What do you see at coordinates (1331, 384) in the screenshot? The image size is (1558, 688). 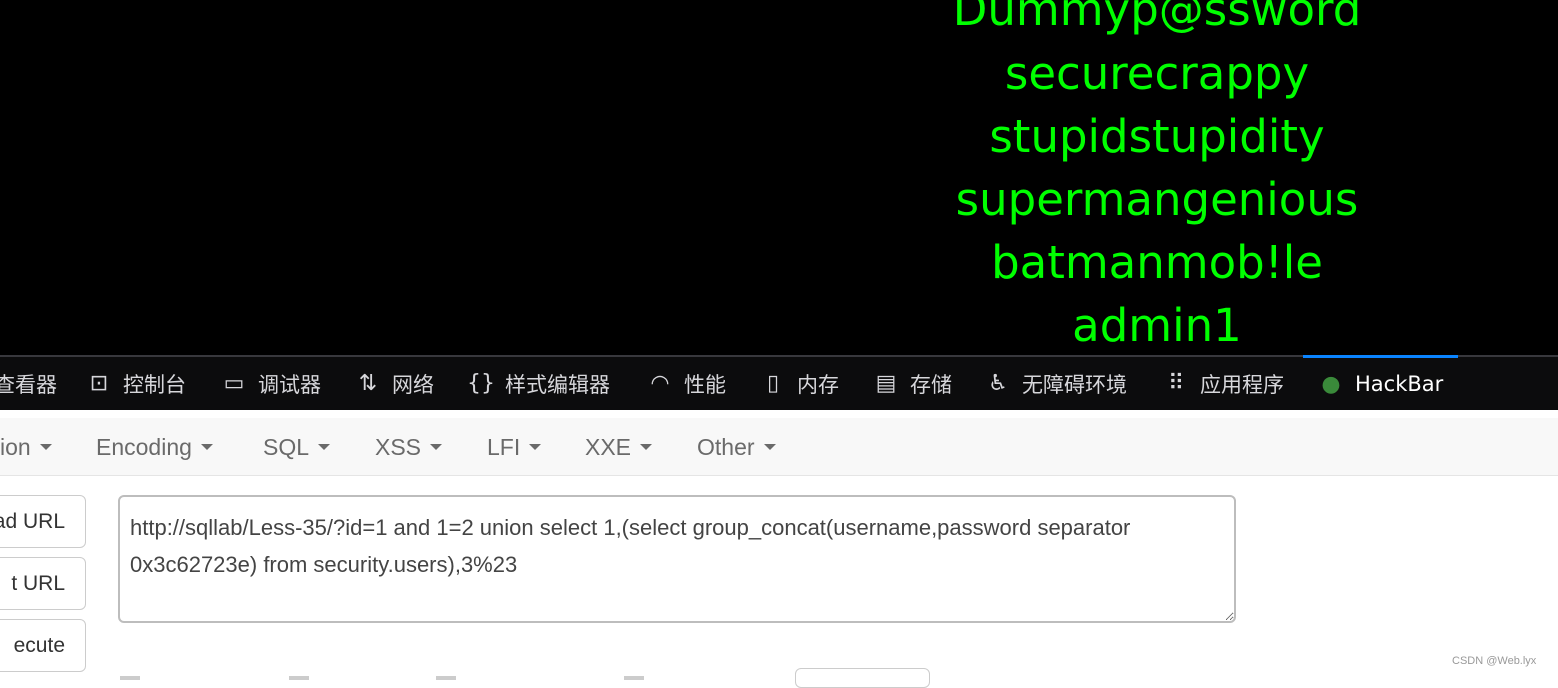 I see `hackbar-icon: ●` at bounding box center [1331, 384].